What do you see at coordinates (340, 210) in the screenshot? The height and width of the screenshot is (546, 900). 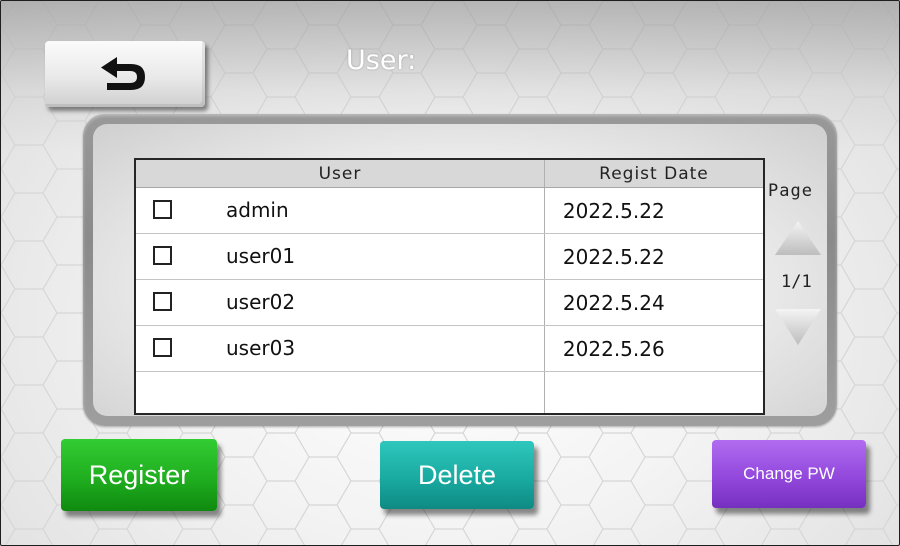 I see `user-cell: admin` at bounding box center [340, 210].